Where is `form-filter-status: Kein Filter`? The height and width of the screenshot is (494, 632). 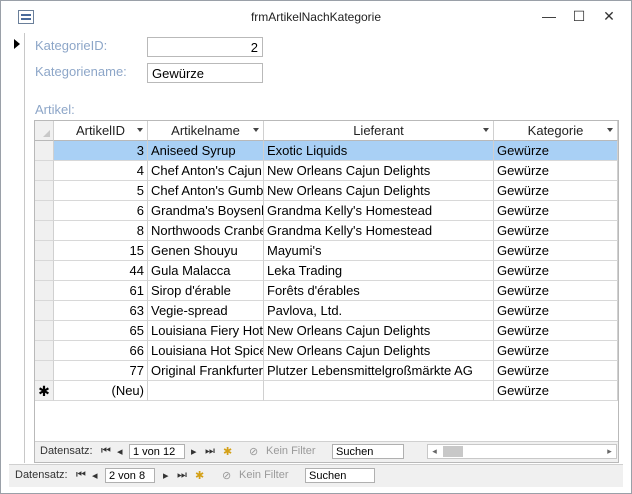 form-filter-status: Kein Filter is located at coordinates (264, 475).